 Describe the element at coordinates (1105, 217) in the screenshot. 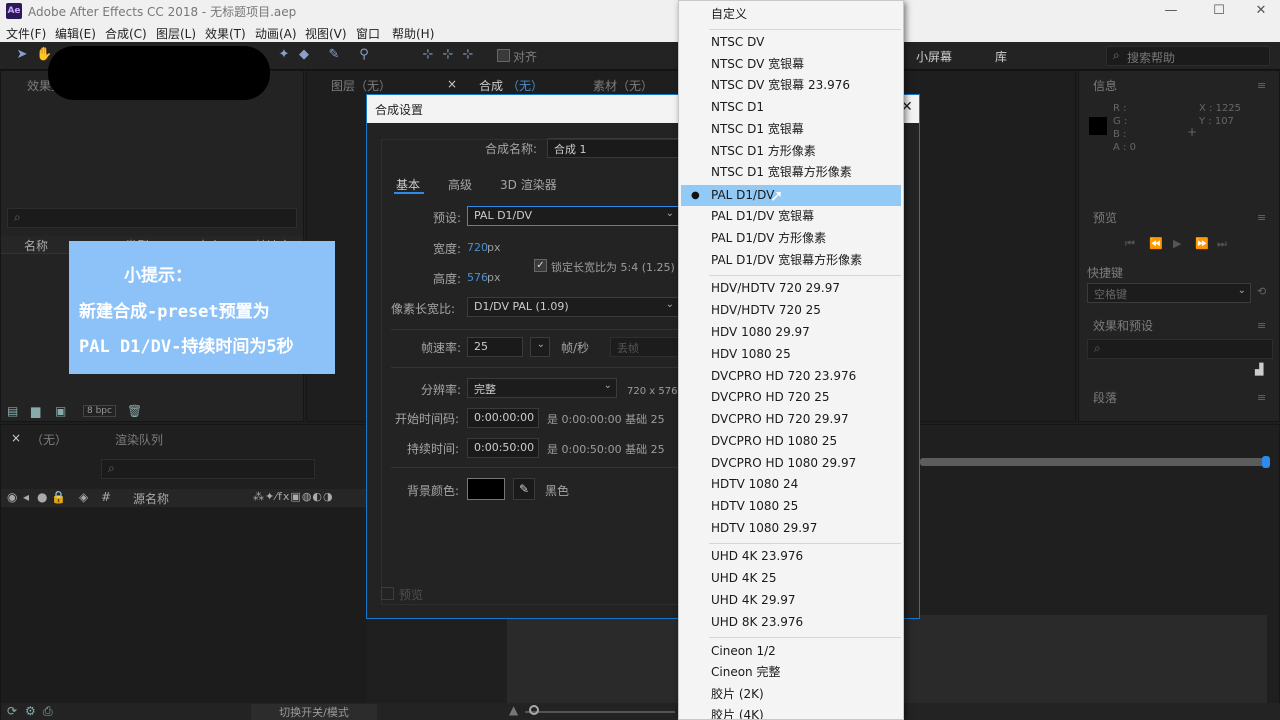

I see `preview-panel-title: 预览` at that location.